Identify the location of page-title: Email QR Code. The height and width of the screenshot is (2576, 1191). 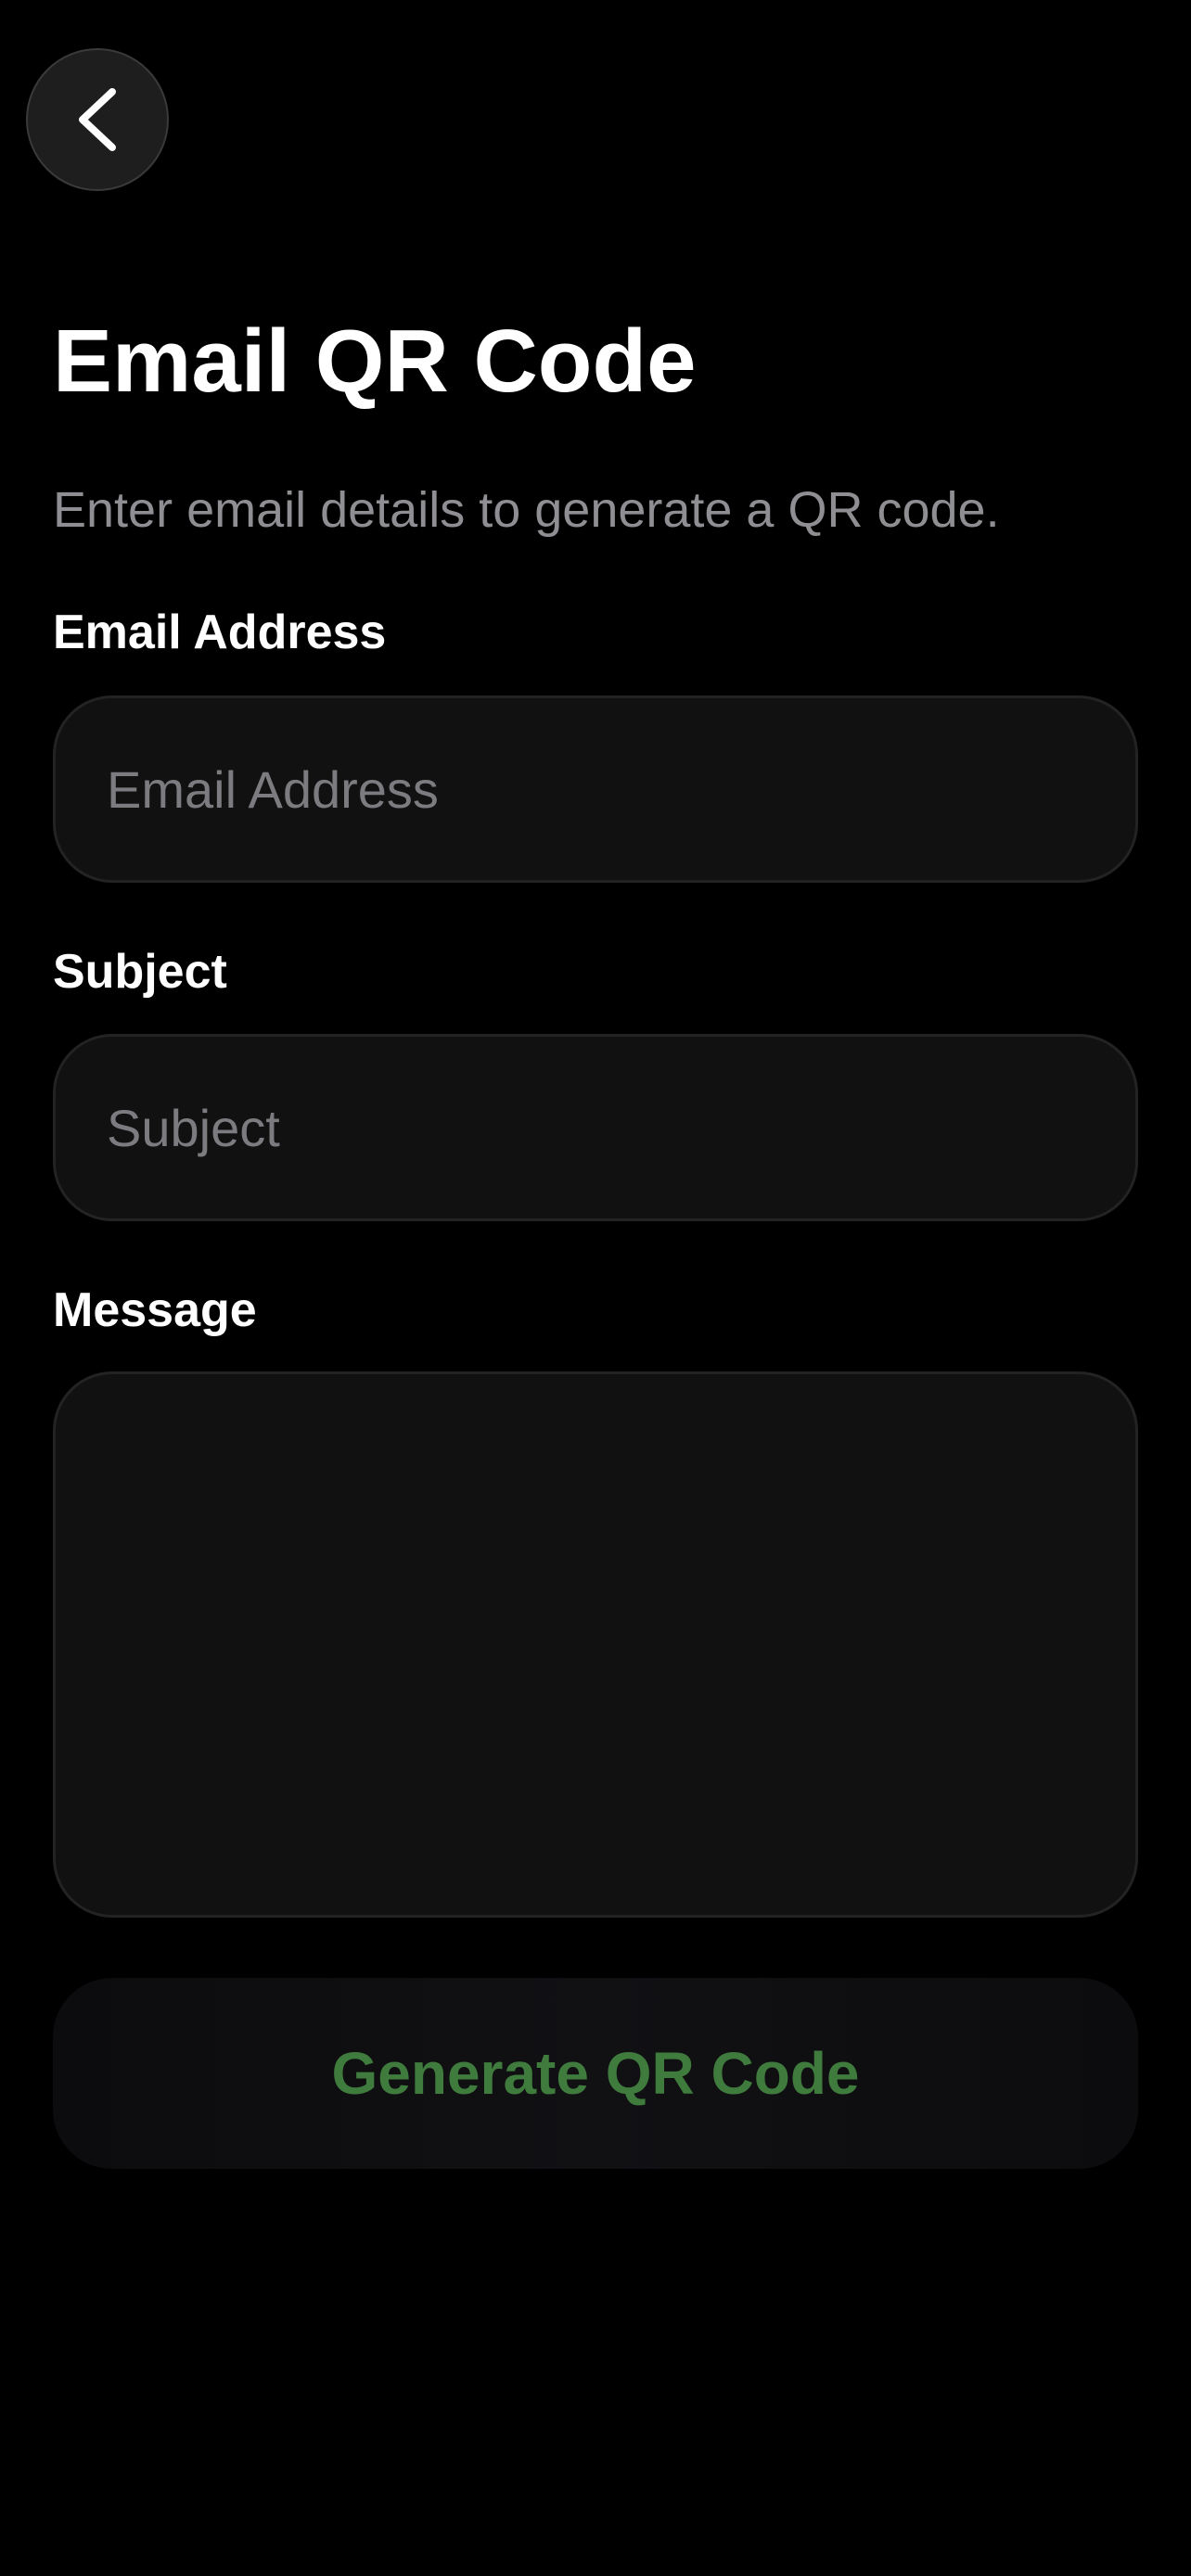
(375, 361).